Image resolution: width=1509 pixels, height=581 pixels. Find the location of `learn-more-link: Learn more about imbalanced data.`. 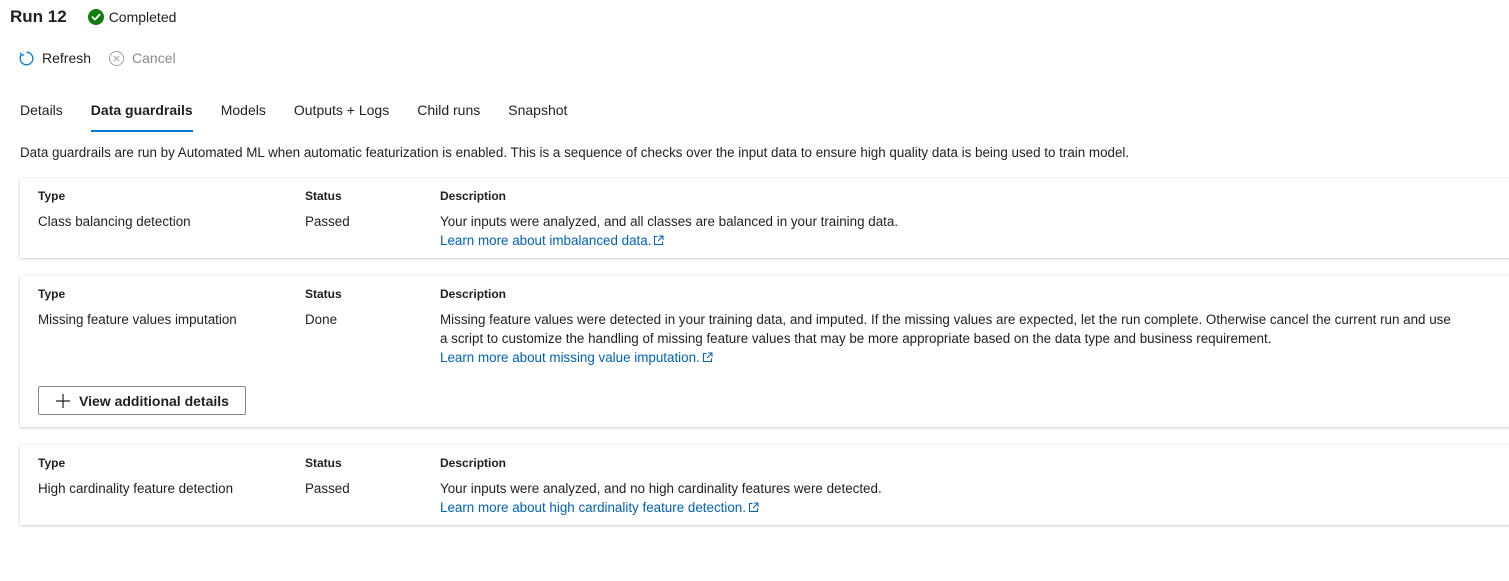

learn-more-link: Learn more about imbalanced data. is located at coordinates (552, 240).